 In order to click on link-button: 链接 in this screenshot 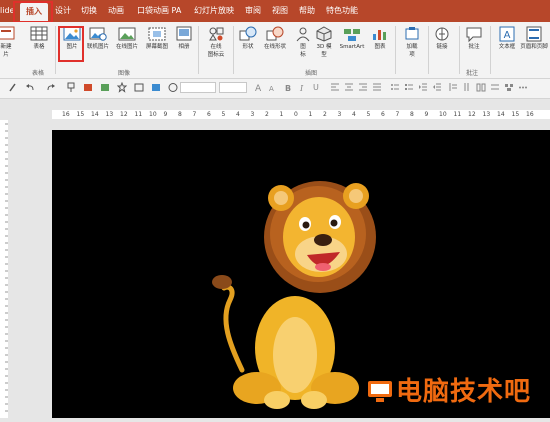, I will do `click(442, 45)`.